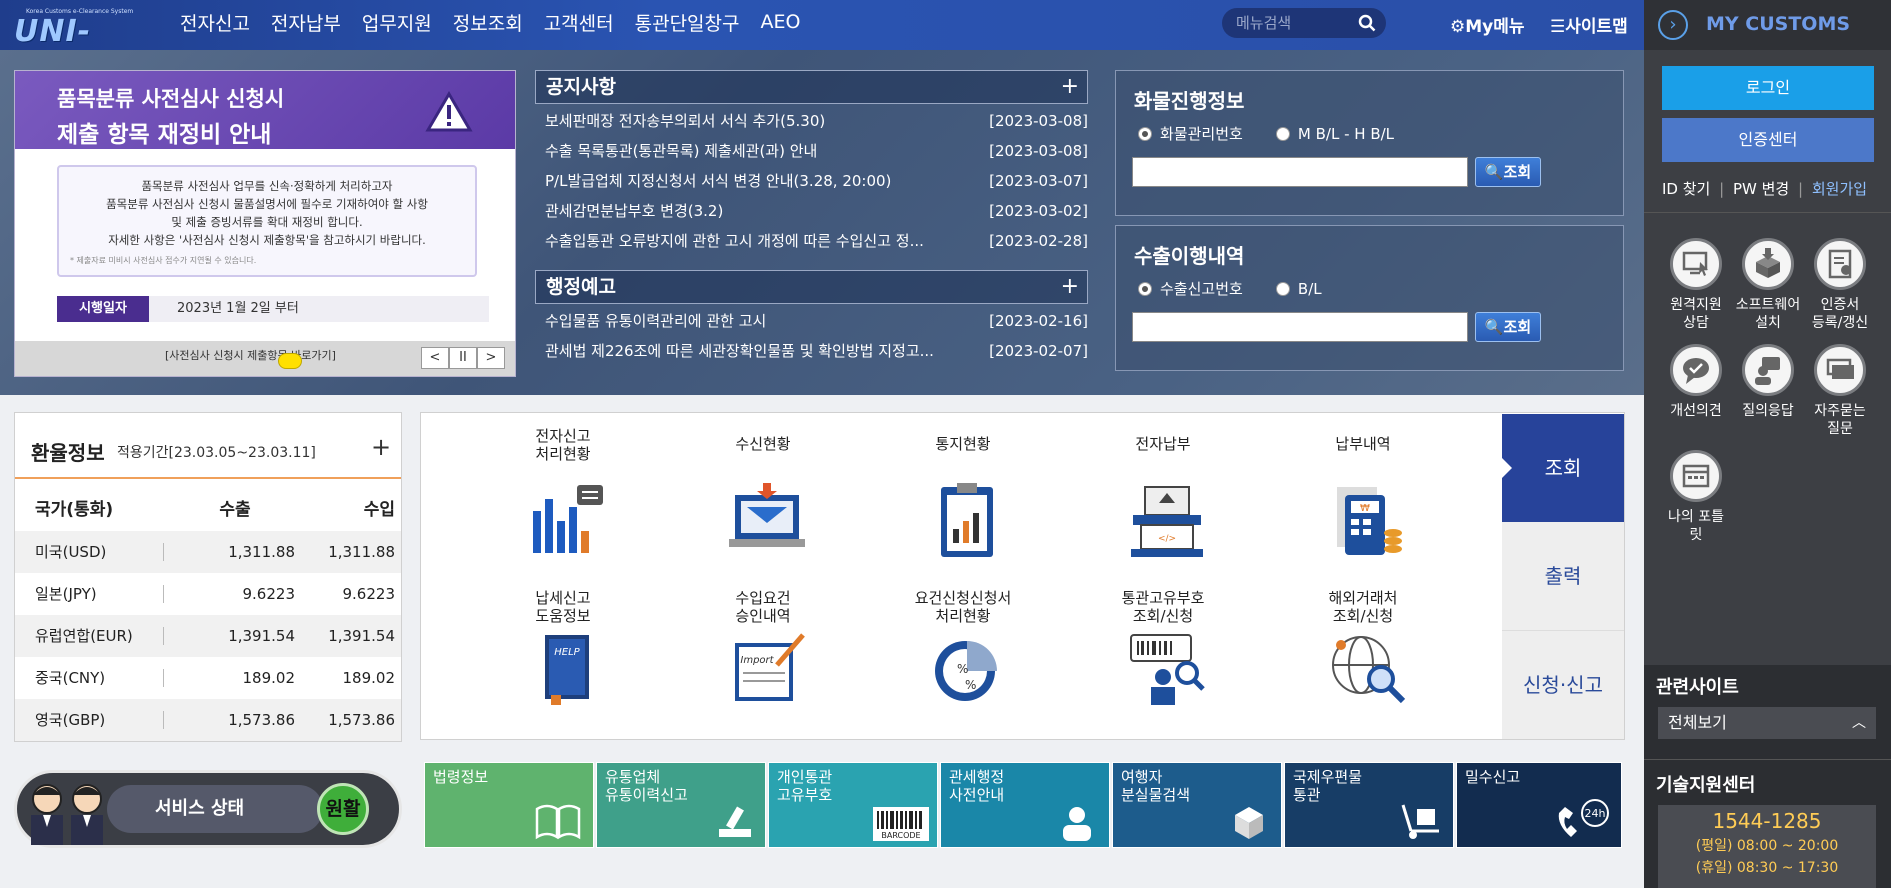 Image resolution: width=1891 pixels, height=888 pixels. What do you see at coordinates (563, 502) in the screenshot?
I see `service-e-declaration-status: 전자신고 처리현황` at bounding box center [563, 502].